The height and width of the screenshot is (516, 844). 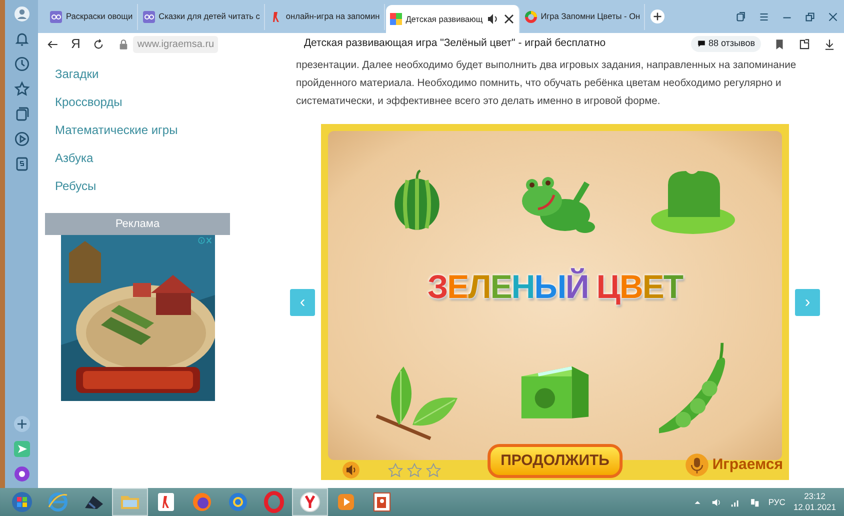 I want to click on nav-link: Загадки, so click(x=167, y=79).